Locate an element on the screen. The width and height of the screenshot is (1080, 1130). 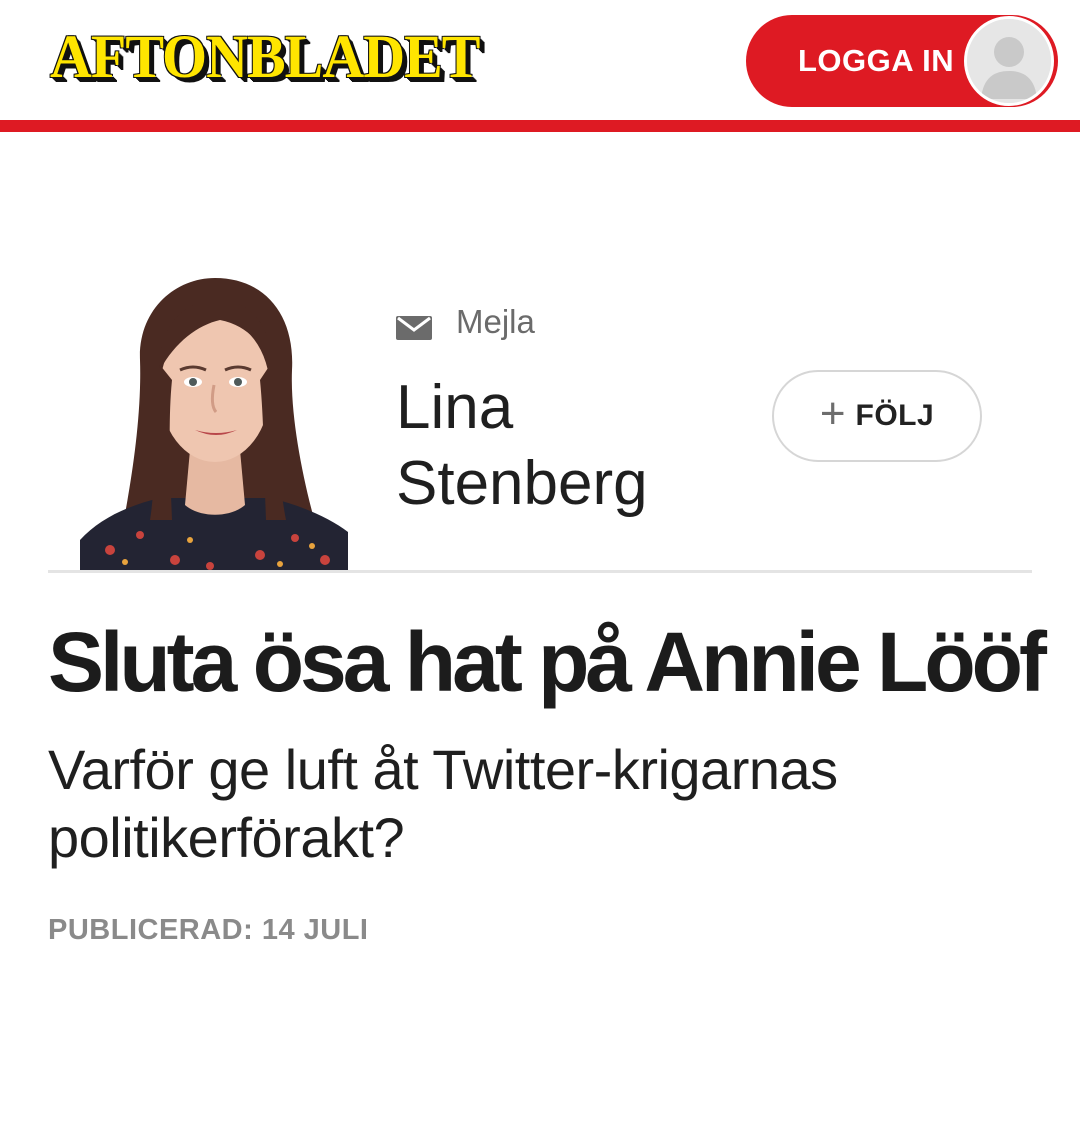
author-photo is located at coordinates (214, 420).